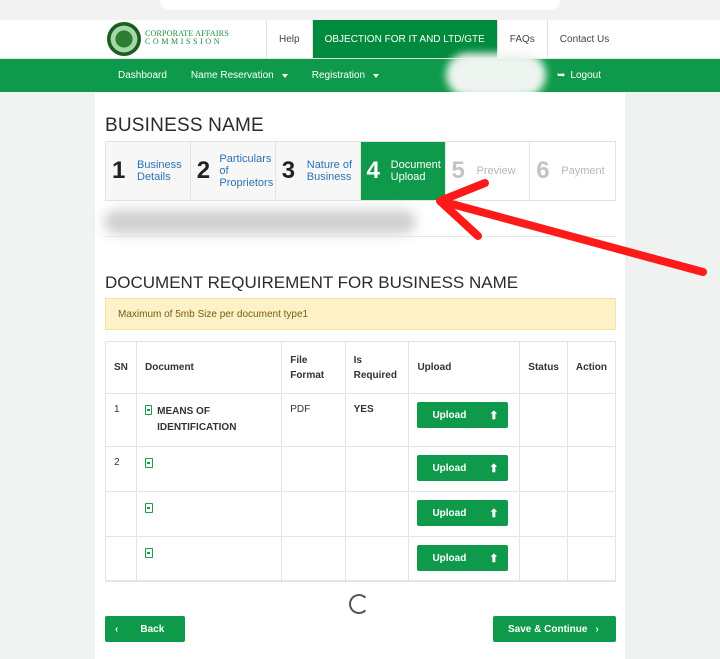 The image size is (720, 659). I want to click on step-number: 5, so click(458, 170).